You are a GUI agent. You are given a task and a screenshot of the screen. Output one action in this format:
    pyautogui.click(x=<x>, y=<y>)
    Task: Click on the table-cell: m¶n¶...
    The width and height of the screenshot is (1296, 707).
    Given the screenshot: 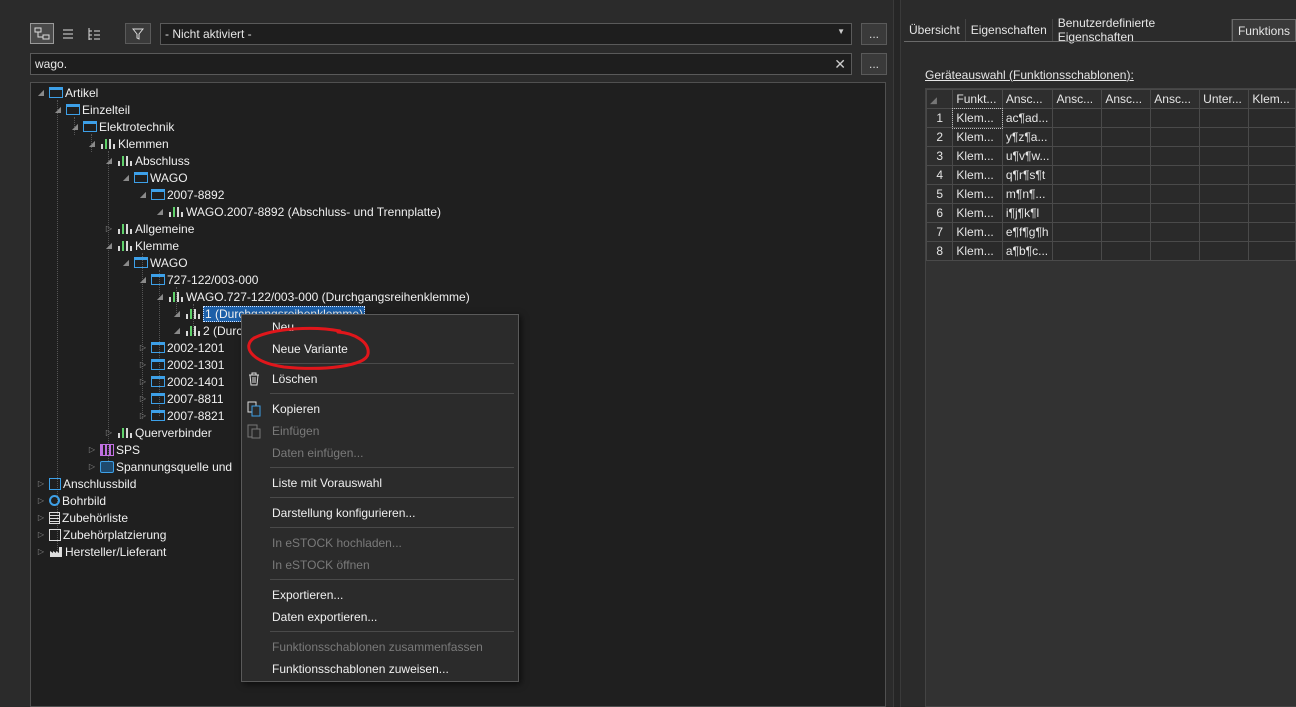 What is the action you would take?
    pyautogui.click(x=1027, y=194)
    